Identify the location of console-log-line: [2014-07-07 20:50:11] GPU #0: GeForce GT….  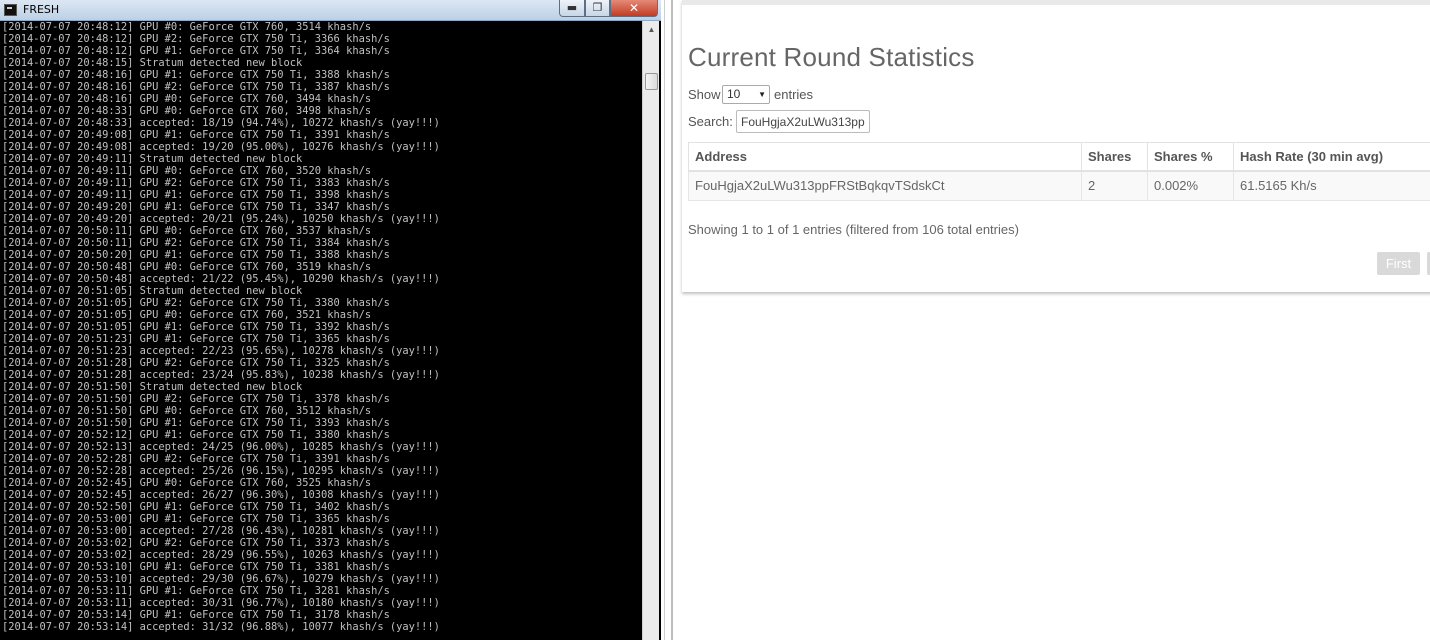
(187, 231).